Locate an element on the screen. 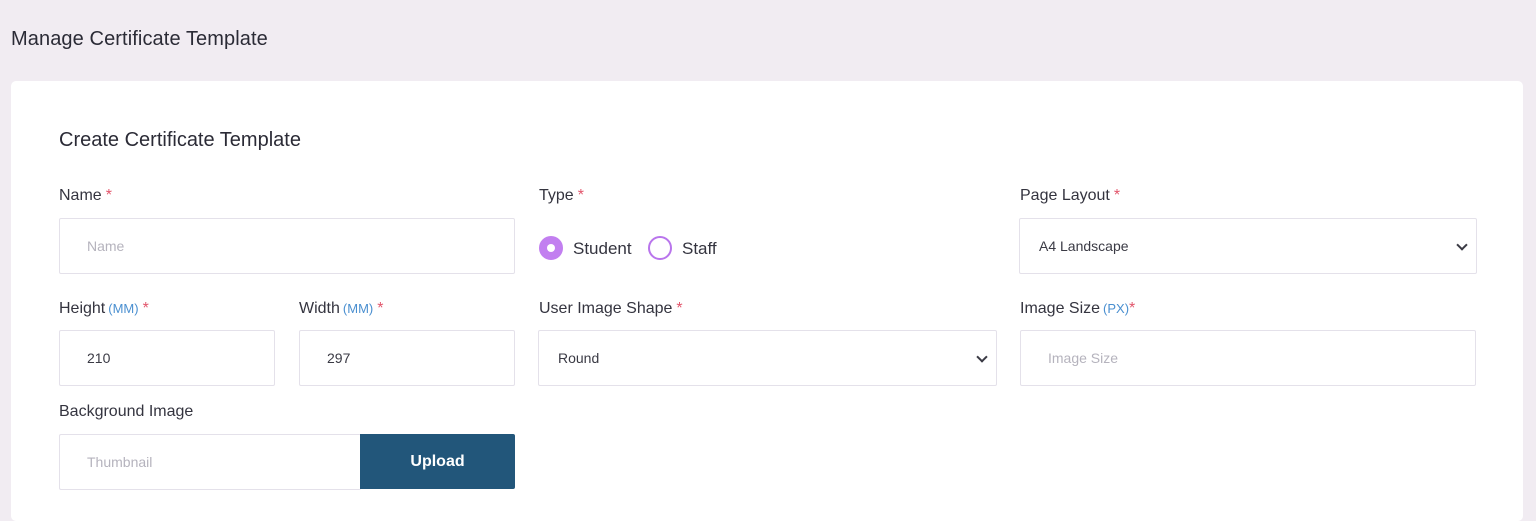 This screenshot has height=521, width=1536. height-label: Height (MM) * is located at coordinates (104, 309).